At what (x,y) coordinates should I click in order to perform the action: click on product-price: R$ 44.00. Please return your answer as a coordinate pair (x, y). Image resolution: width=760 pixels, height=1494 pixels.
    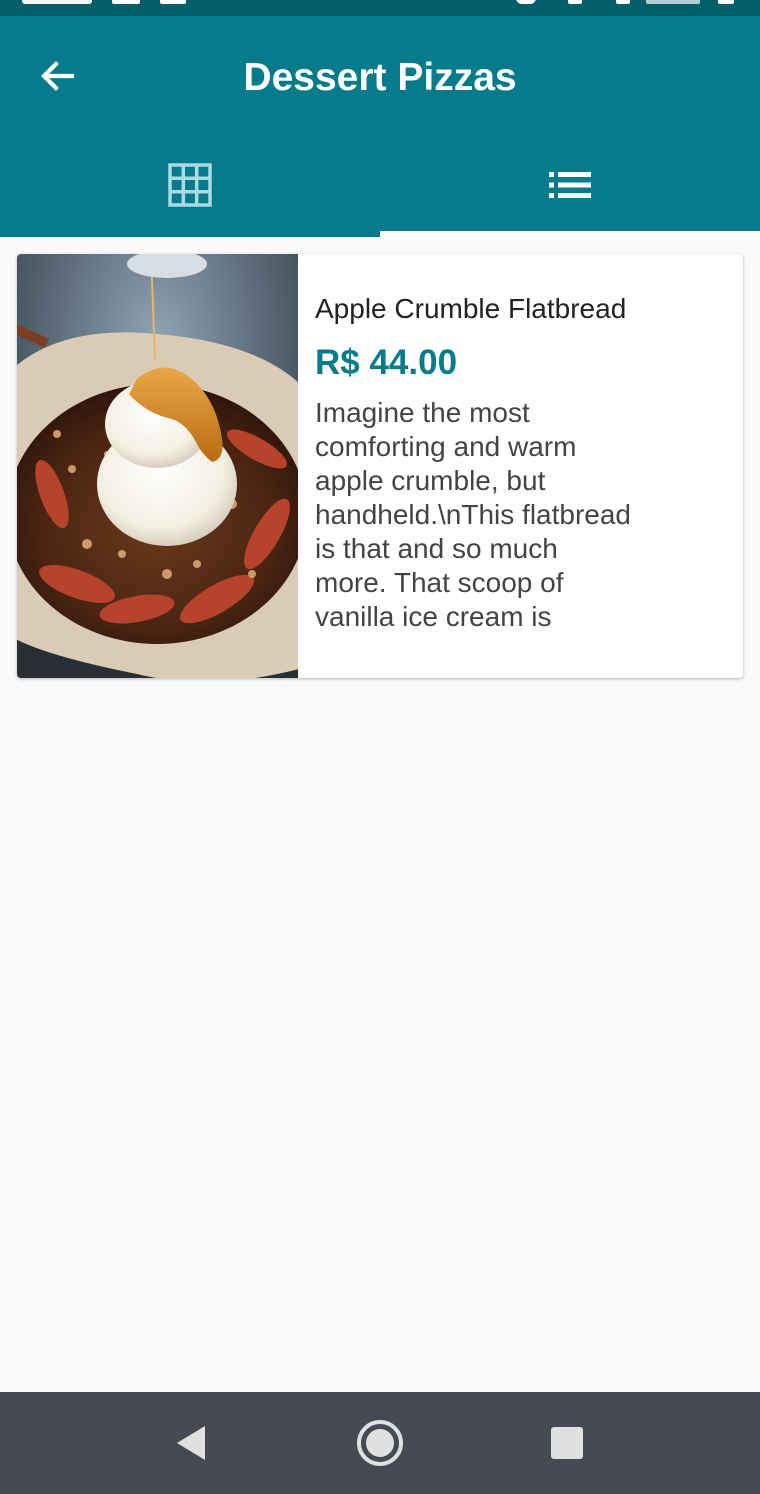
    Looking at the image, I should click on (386, 362).